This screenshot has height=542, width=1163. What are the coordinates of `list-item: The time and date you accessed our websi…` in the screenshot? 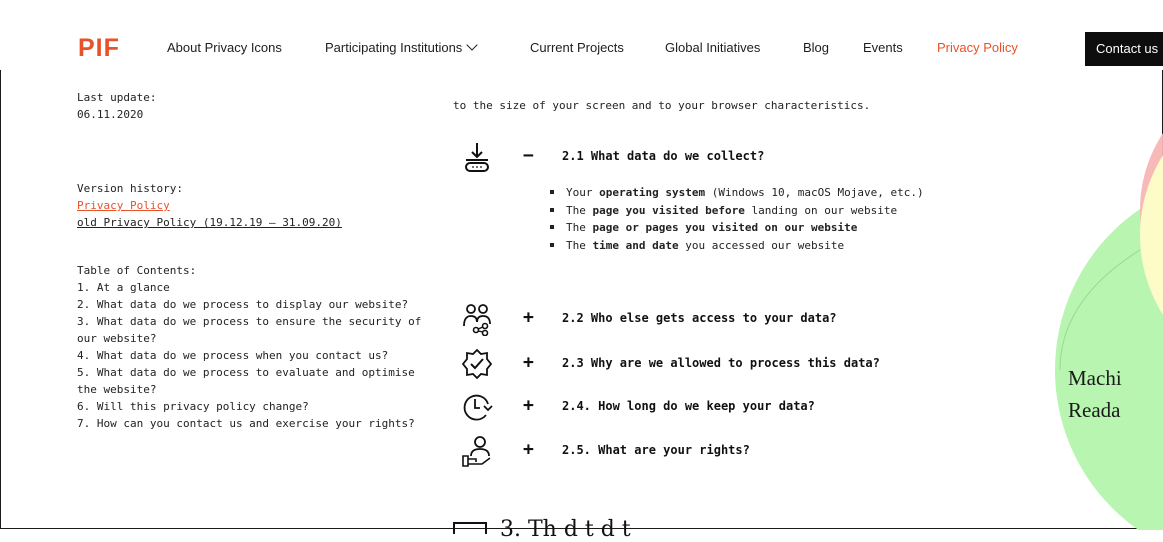 It's located at (737, 246).